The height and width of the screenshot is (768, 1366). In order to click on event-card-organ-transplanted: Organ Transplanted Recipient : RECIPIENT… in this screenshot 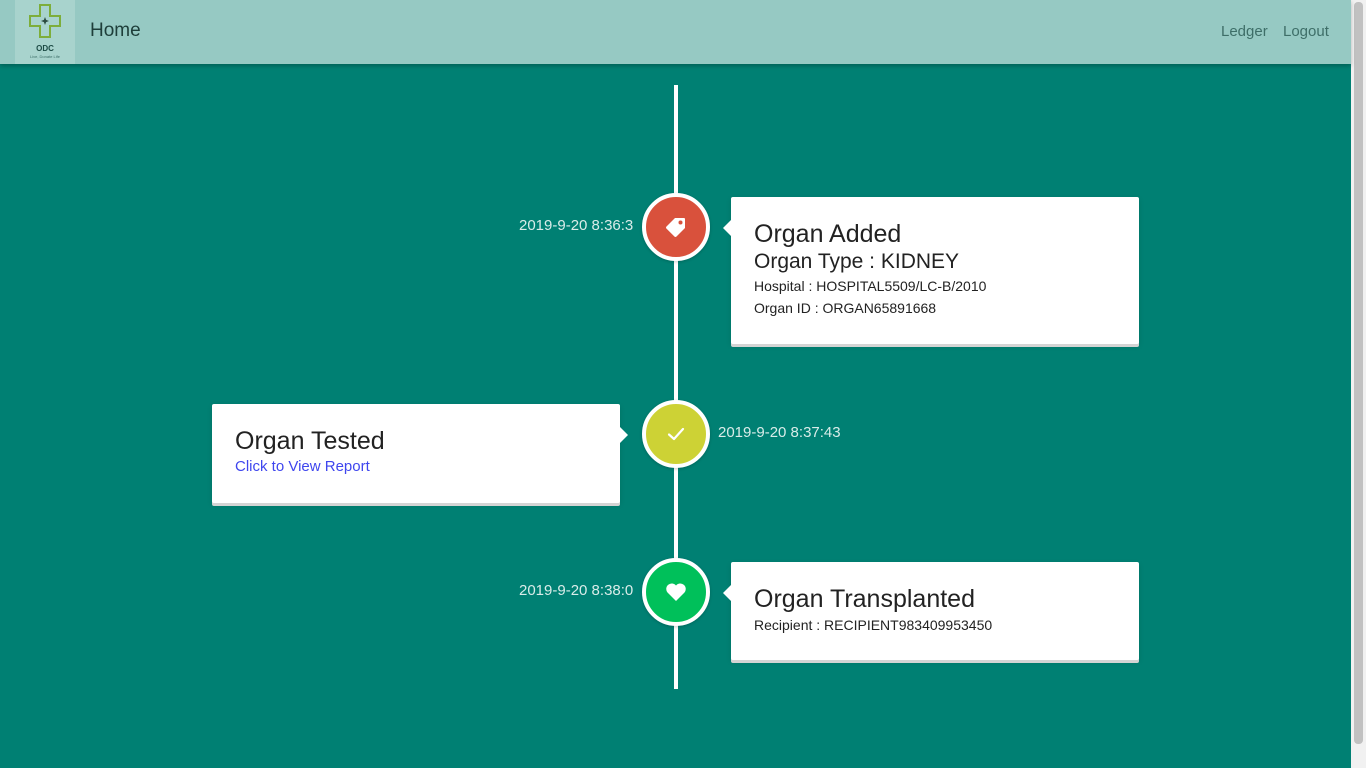, I will do `click(931, 611)`.